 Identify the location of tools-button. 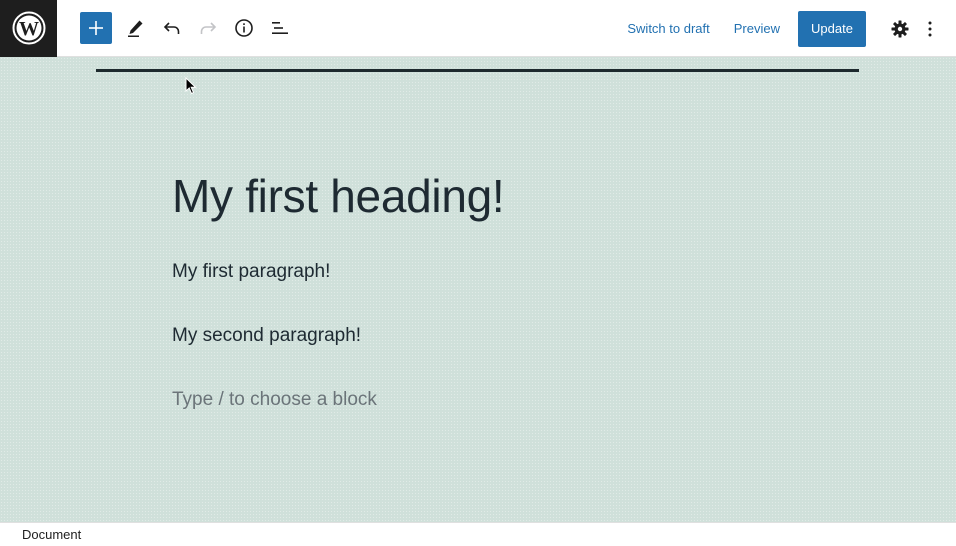
(136, 28).